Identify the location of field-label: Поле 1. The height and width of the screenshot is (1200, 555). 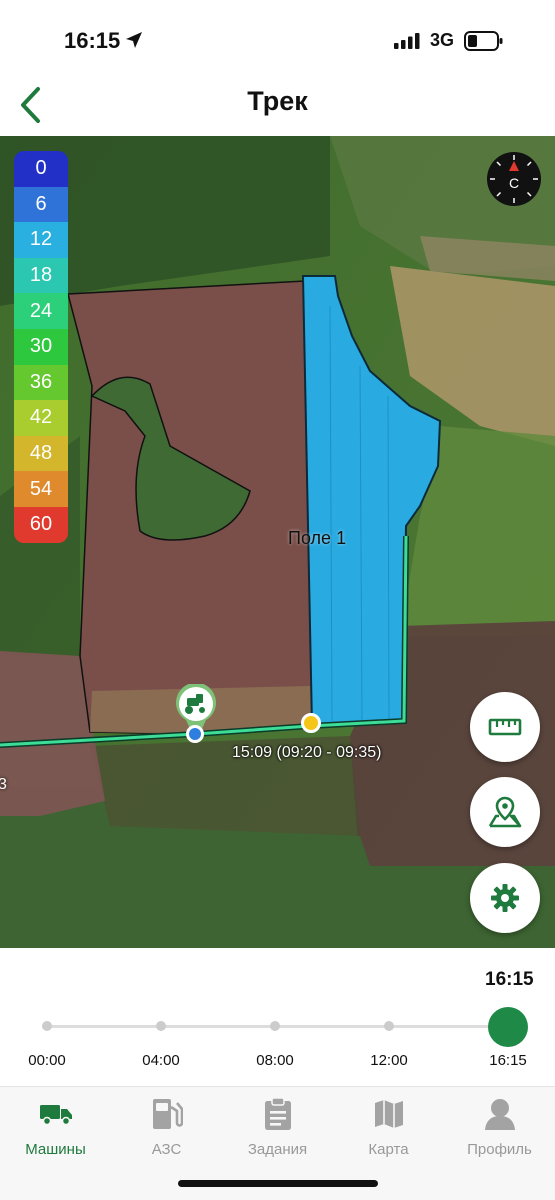
(317, 538).